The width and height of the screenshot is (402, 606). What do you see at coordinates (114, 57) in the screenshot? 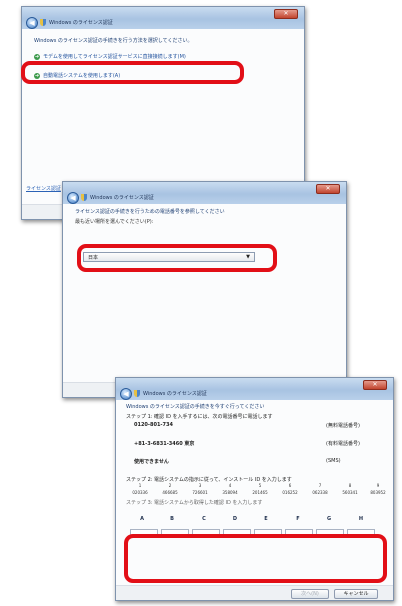
I see `option-modem-label: モデムを使用してライセンス認証サービスに直接接続します(M)` at bounding box center [114, 57].